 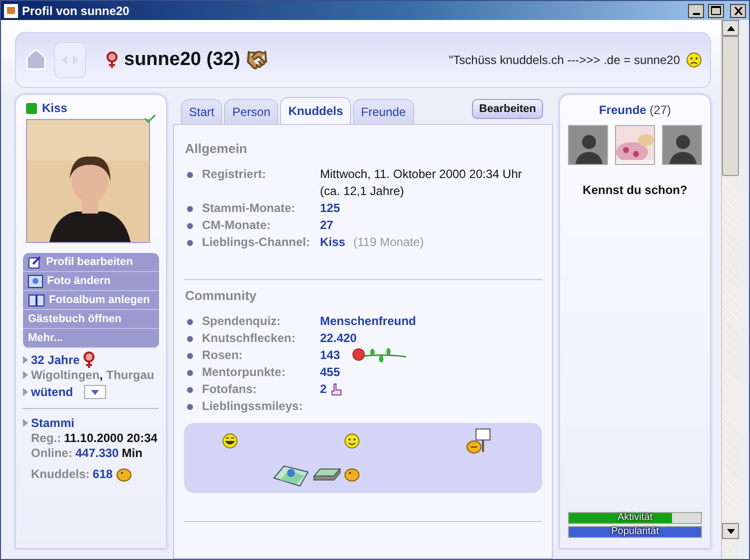 What do you see at coordinates (55, 359) in the screenshot?
I see `age-link: 32 Jahre` at bounding box center [55, 359].